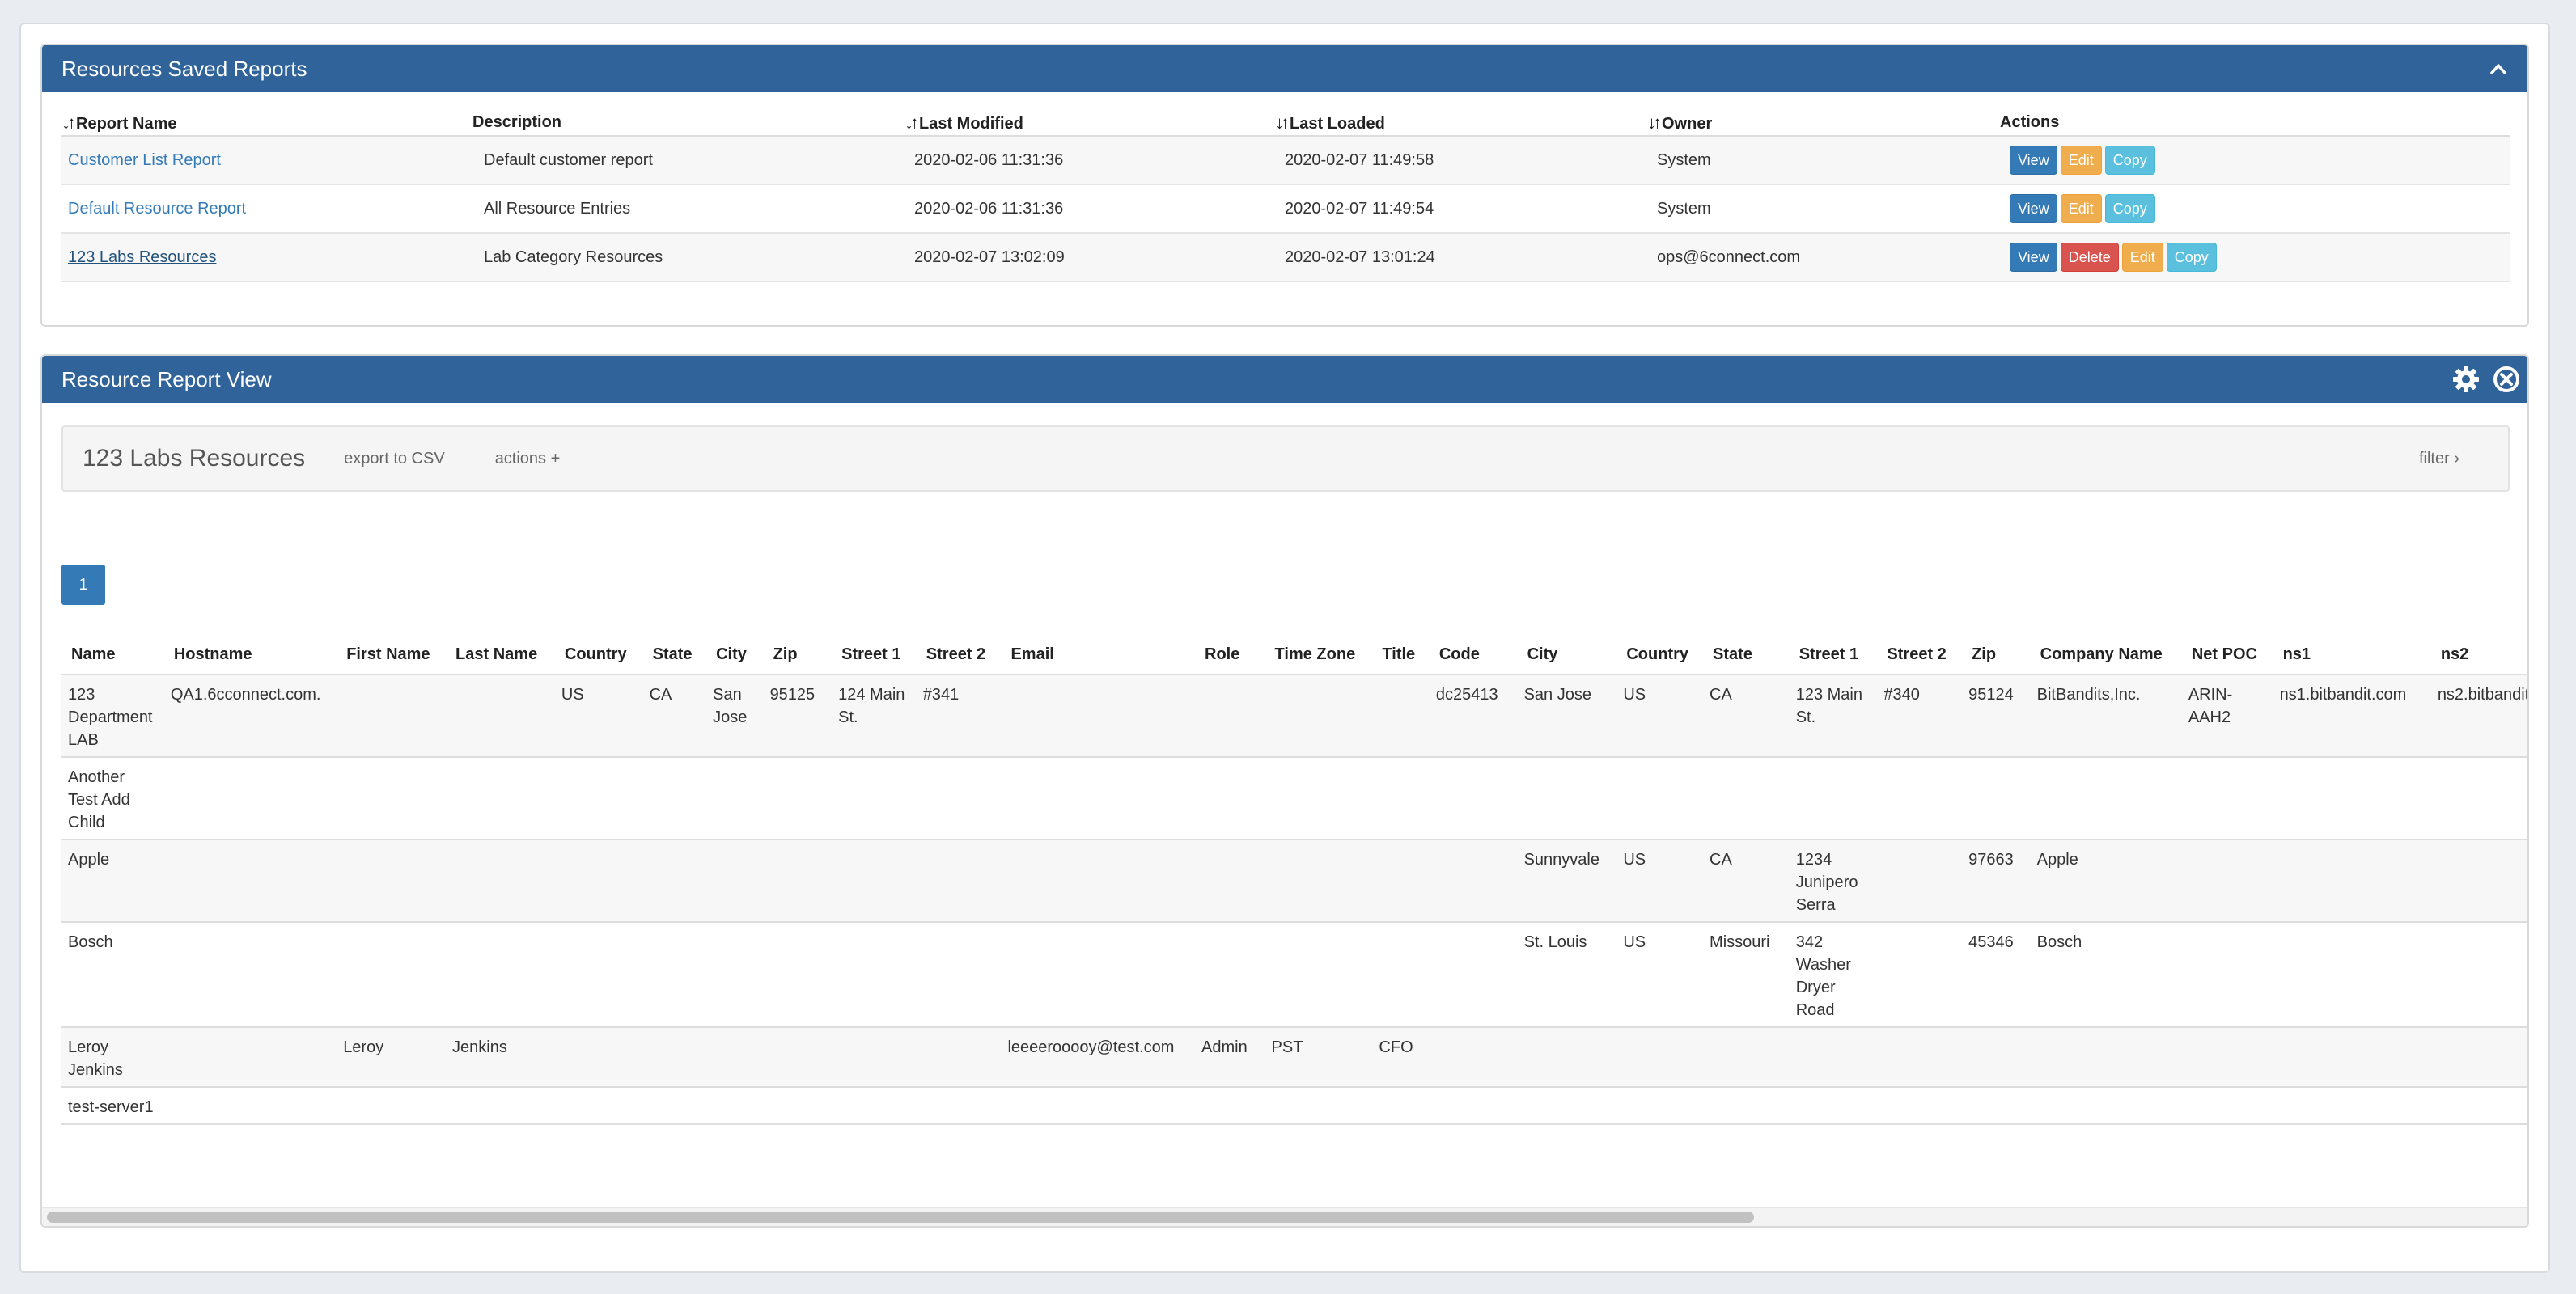 This screenshot has width=2576, height=1294. I want to click on scrollbar-thumb, so click(900, 1217).